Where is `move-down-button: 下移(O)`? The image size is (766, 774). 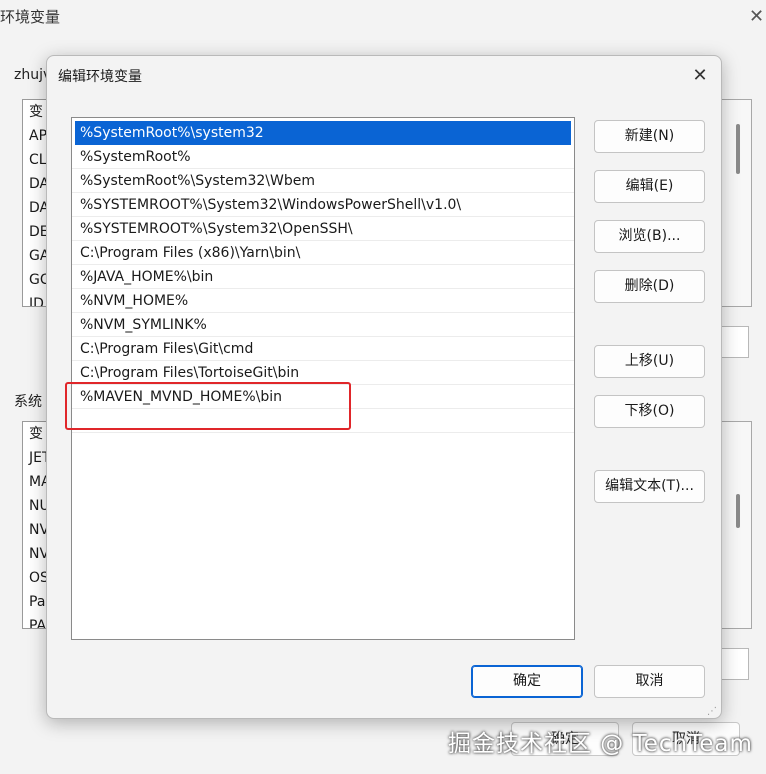
move-down-button: 下移(O) is located at coordinates (649, 411).